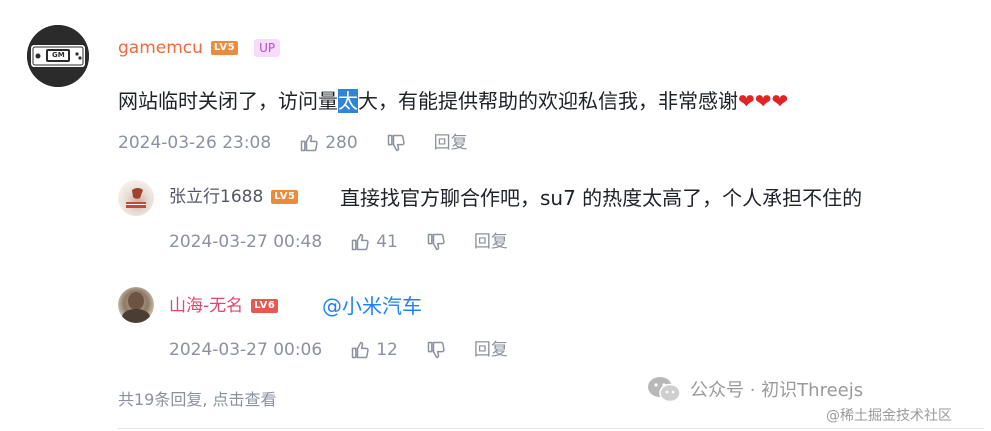 The height and width of the screenshot is (431, 991). What do you see at coordinates (387, 350) in the screenshot?
I see `like-count: 12` at bounding box center [387, 350].